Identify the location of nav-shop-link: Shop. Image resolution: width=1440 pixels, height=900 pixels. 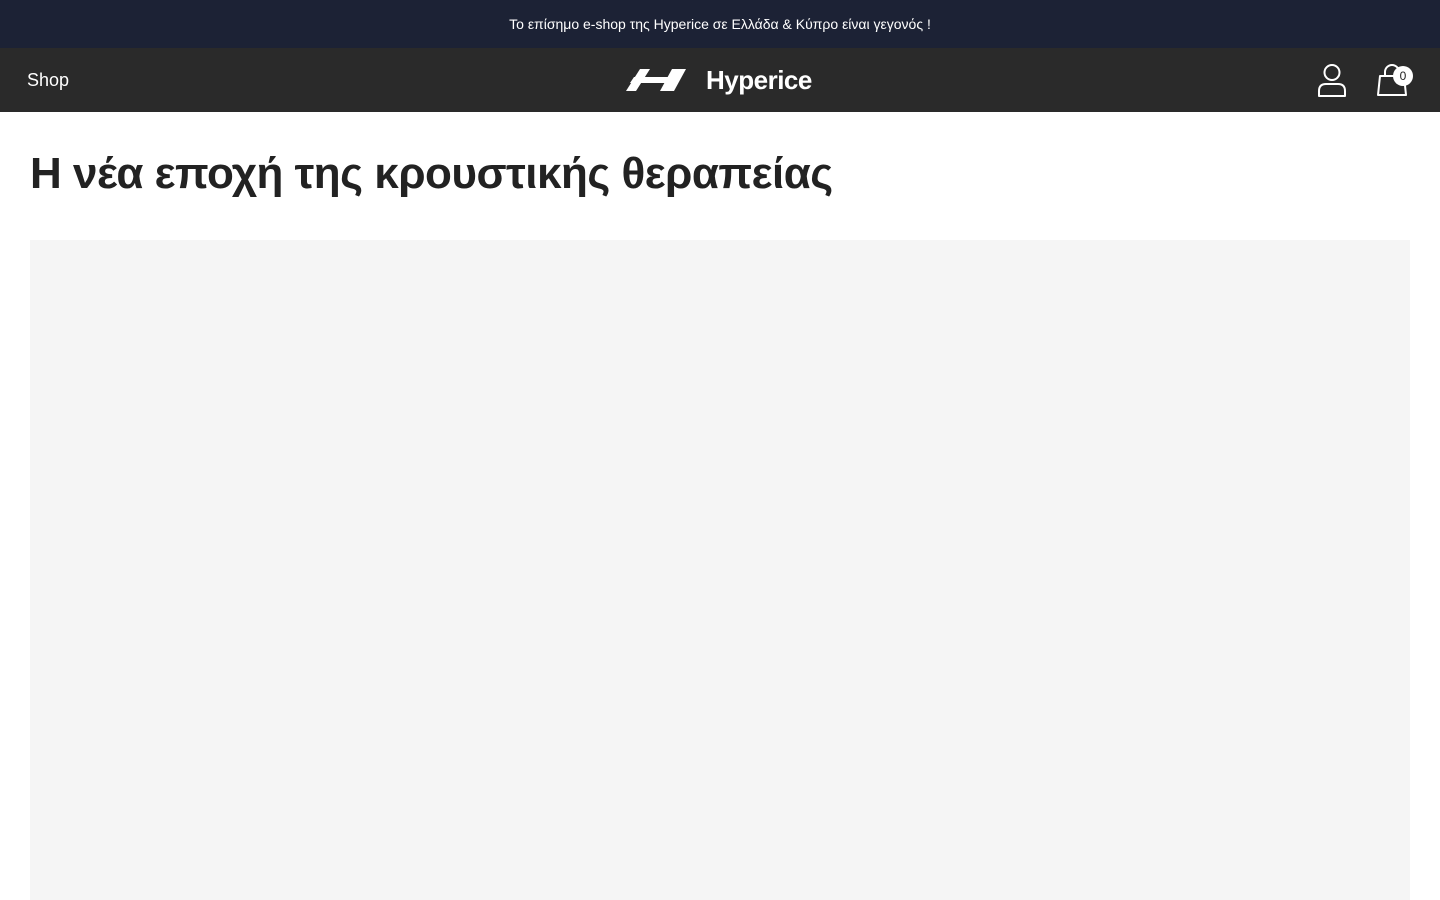
(48, 80).